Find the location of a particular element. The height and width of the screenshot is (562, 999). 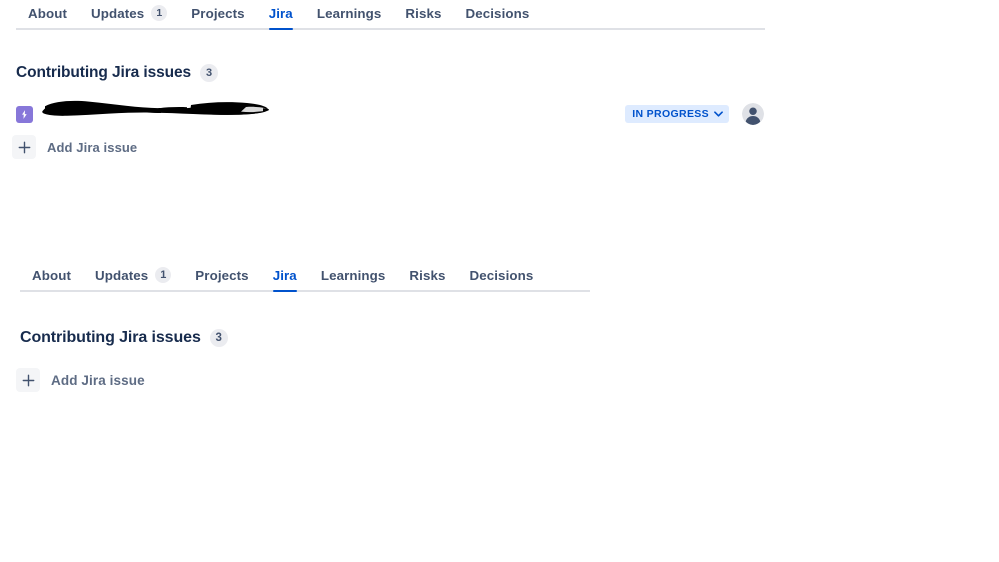

issue-title is located at coordinates (327, 112).